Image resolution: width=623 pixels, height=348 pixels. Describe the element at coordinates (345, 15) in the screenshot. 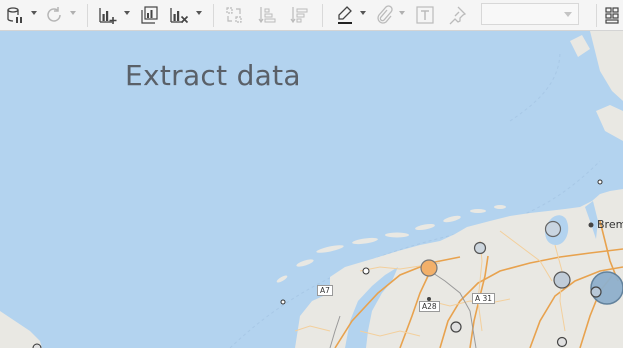

I see `highlight-icon` at that location.